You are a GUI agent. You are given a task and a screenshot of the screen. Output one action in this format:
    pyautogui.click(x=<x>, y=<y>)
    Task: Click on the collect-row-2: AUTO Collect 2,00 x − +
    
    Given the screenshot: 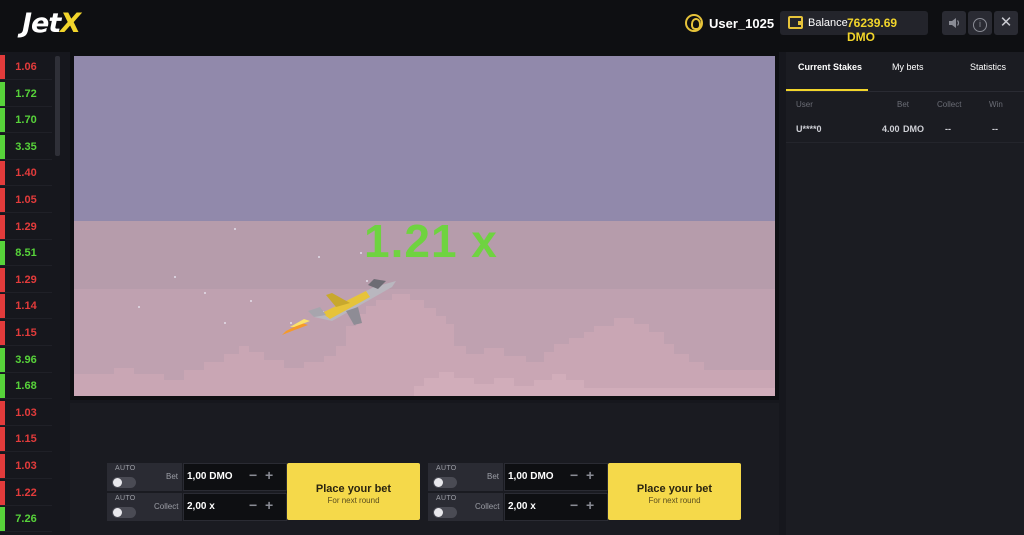 What is the action you would take?
    pyautogui.click(x=518, y=507)
    